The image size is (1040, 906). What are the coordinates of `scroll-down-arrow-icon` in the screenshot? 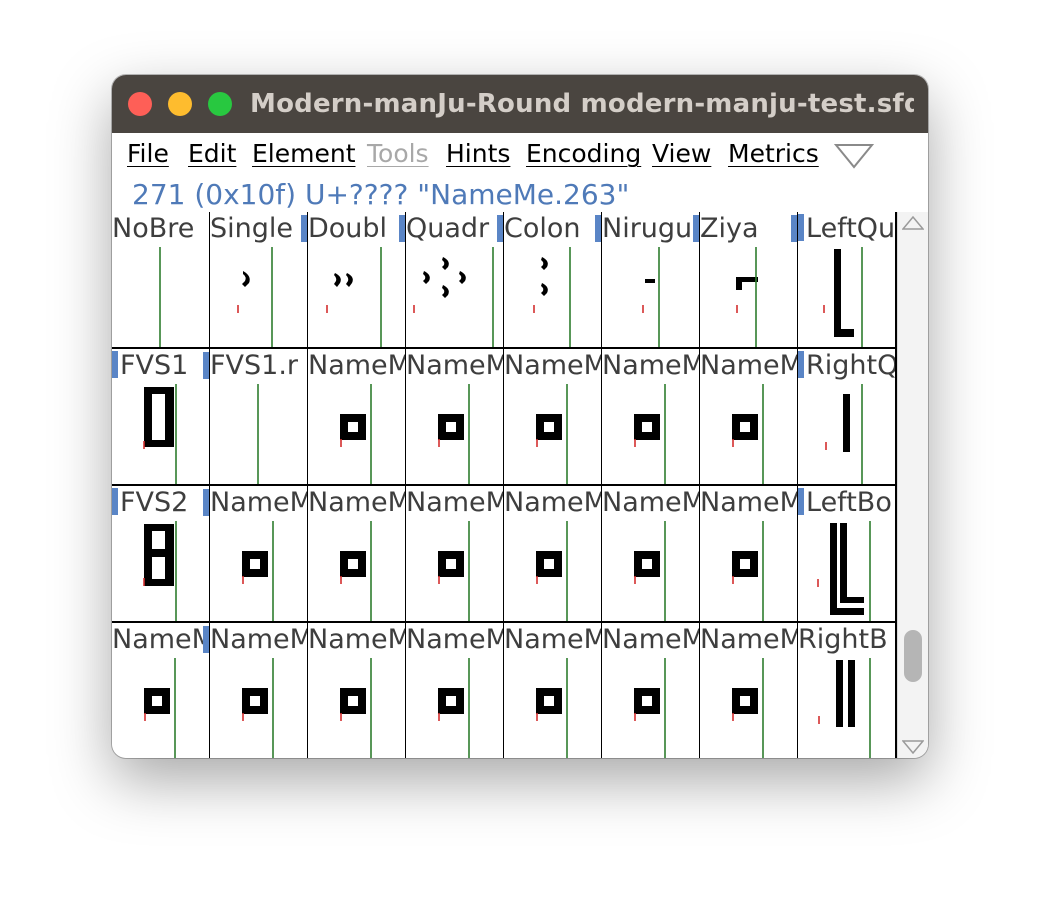 It's located at (913, 747).